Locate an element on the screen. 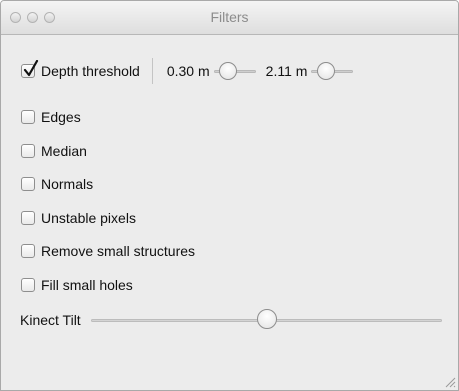 The height and width of the screenshot is (391, 459). filter-fill-small-holes: Fill small holes is located at coordinates (108, 285).